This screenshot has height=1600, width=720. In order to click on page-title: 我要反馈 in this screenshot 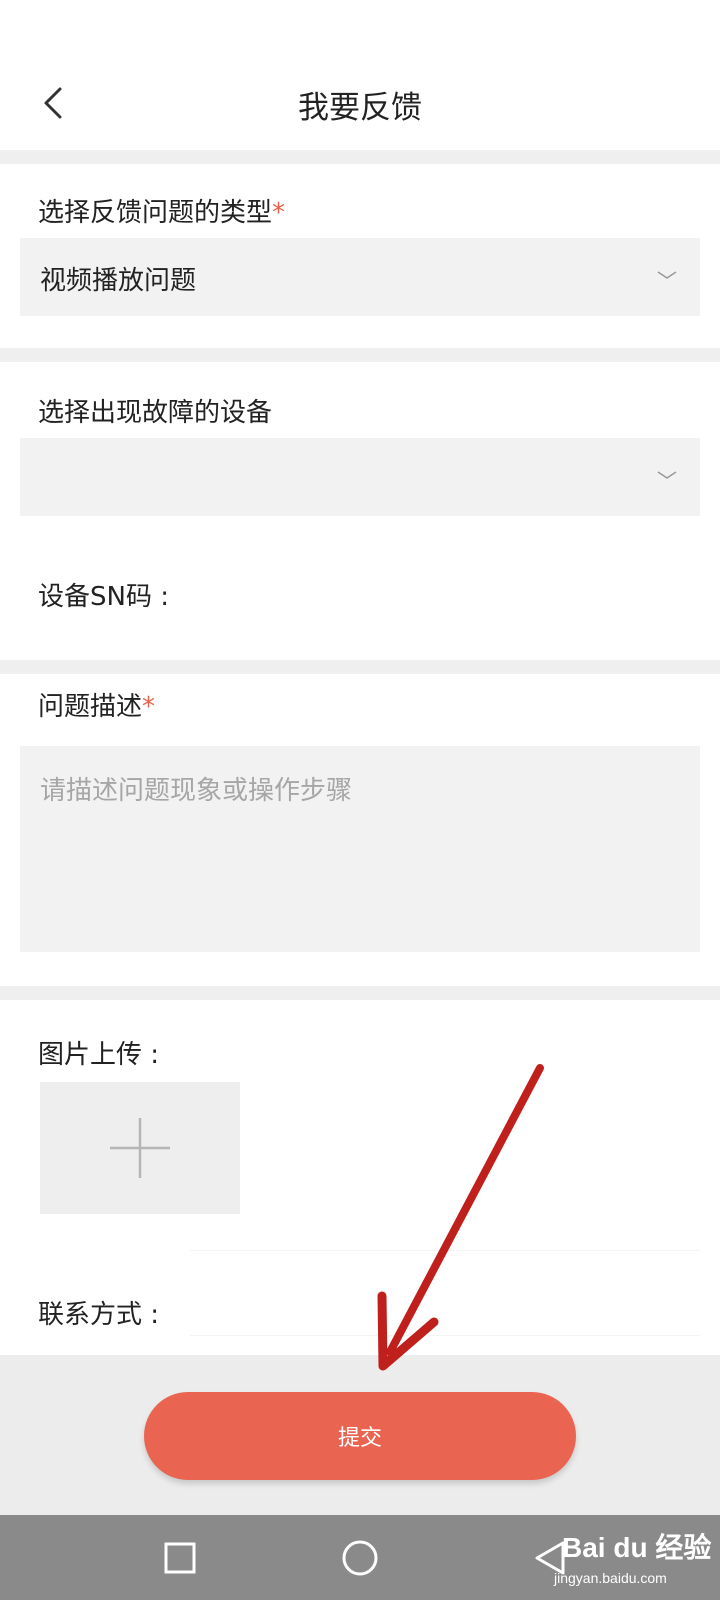, I will do `click(360, 108)`.